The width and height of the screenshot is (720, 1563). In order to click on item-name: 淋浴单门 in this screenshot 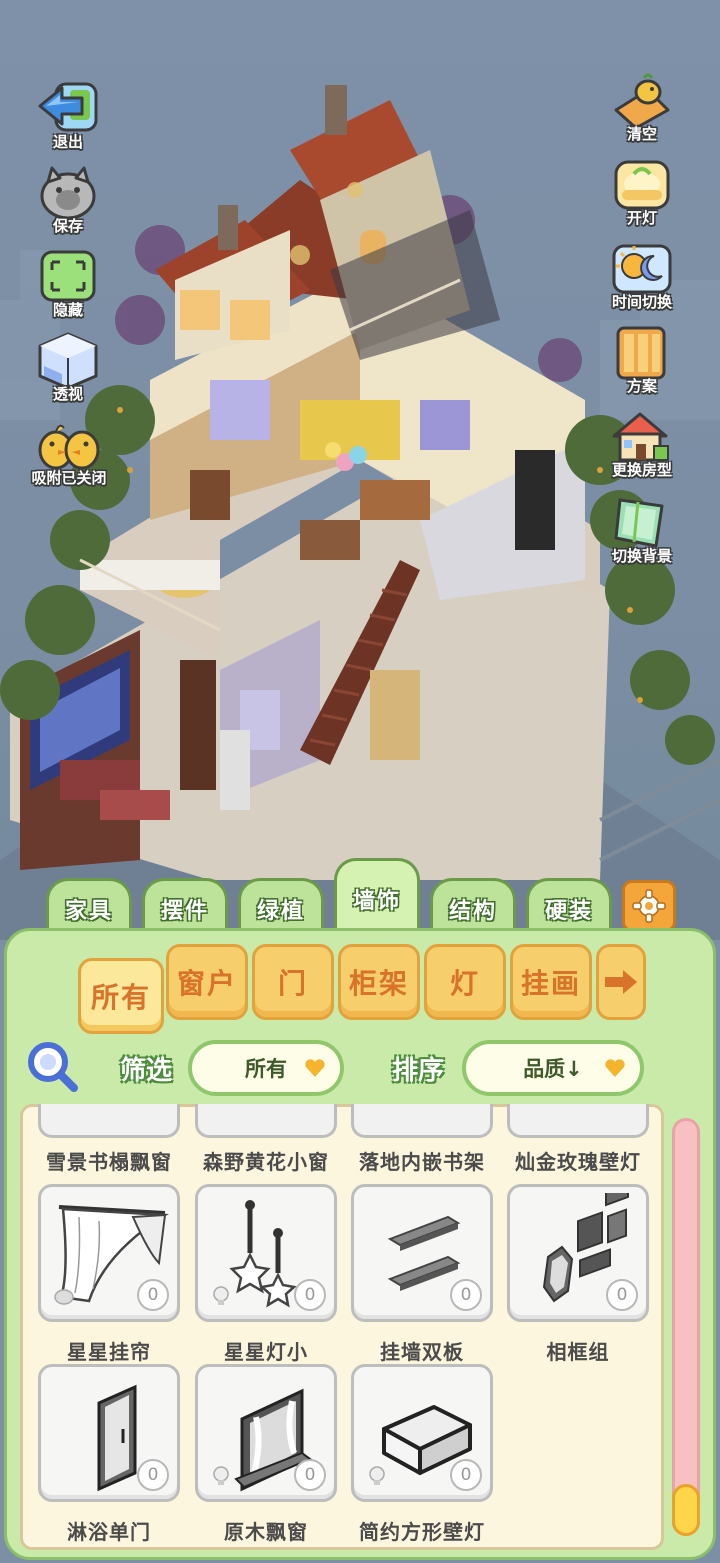, I will do `click(109, 1532)`.